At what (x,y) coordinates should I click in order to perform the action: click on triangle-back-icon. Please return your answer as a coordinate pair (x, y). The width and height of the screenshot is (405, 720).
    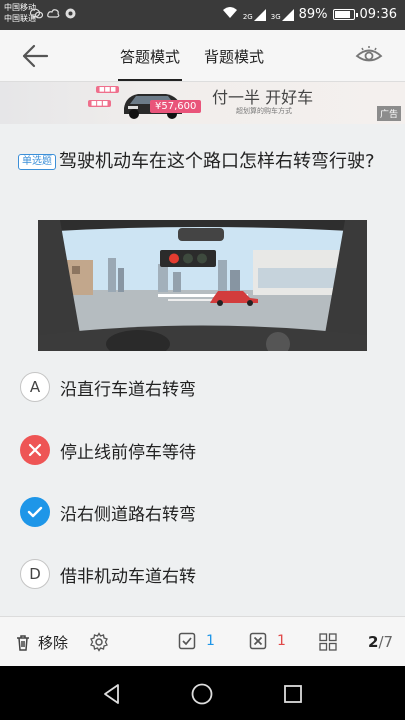
    Looking at the image, I should click on (111, 694).